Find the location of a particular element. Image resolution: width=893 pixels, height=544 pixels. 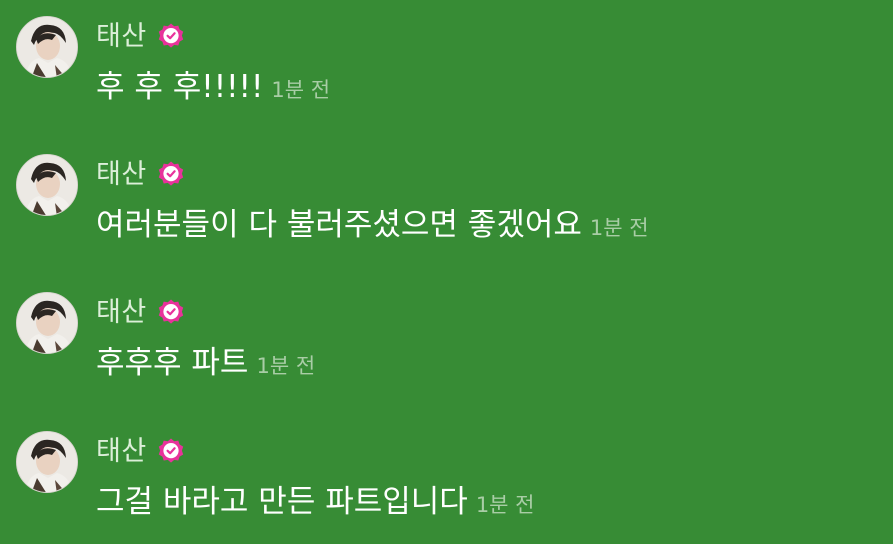

message-text: 여러분들이 다 불러주셨으면 좋겠어요 is located at coordinates (339, 225).